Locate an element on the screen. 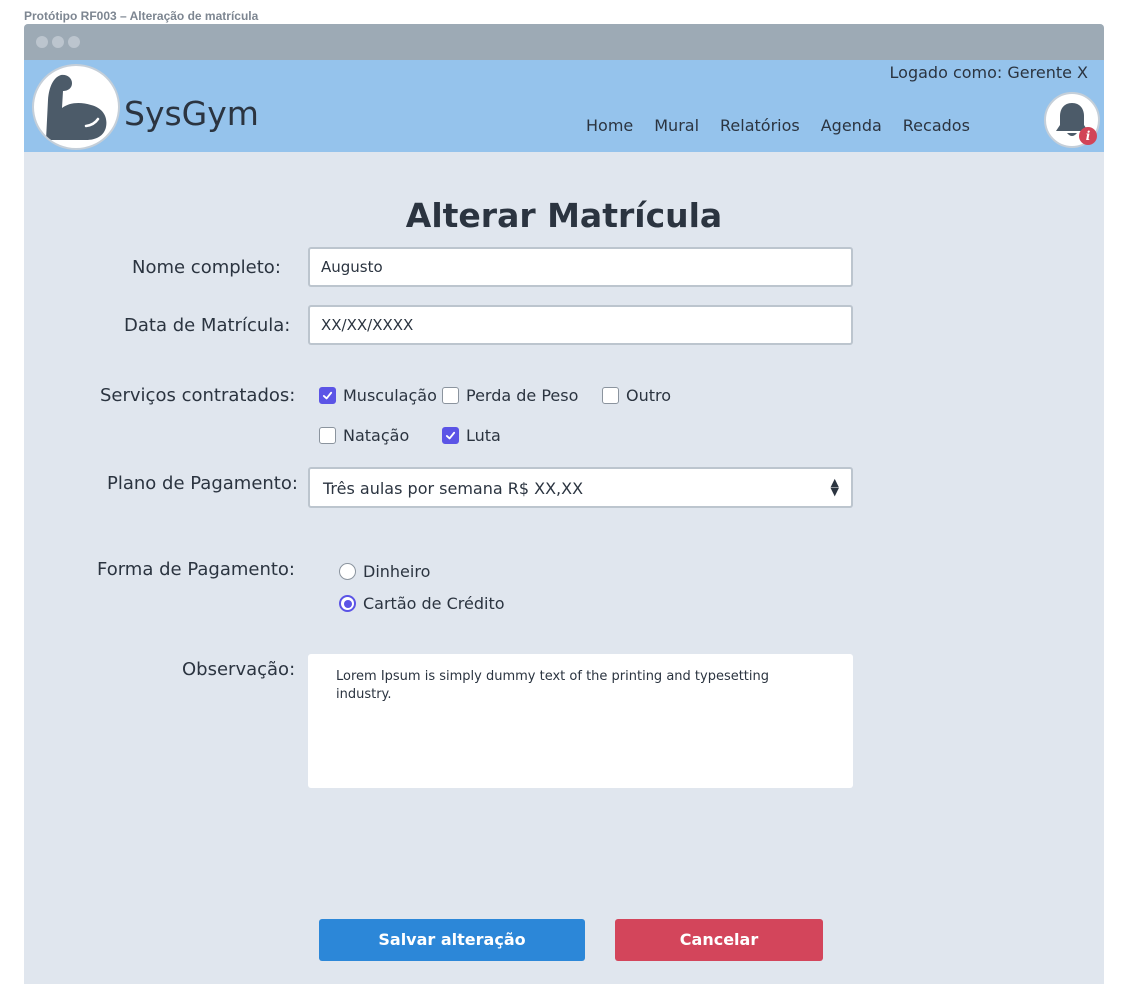  nav-mural: Mural is located at coordinates (676, 125).